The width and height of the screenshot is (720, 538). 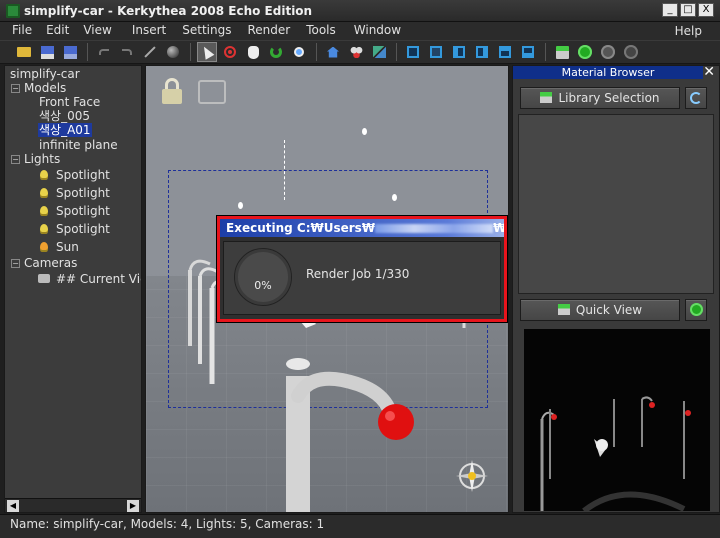 What do you see at coordinates (150, 52) in the screenshot?
I see `wand-icon` at bounding box center [150, 52].